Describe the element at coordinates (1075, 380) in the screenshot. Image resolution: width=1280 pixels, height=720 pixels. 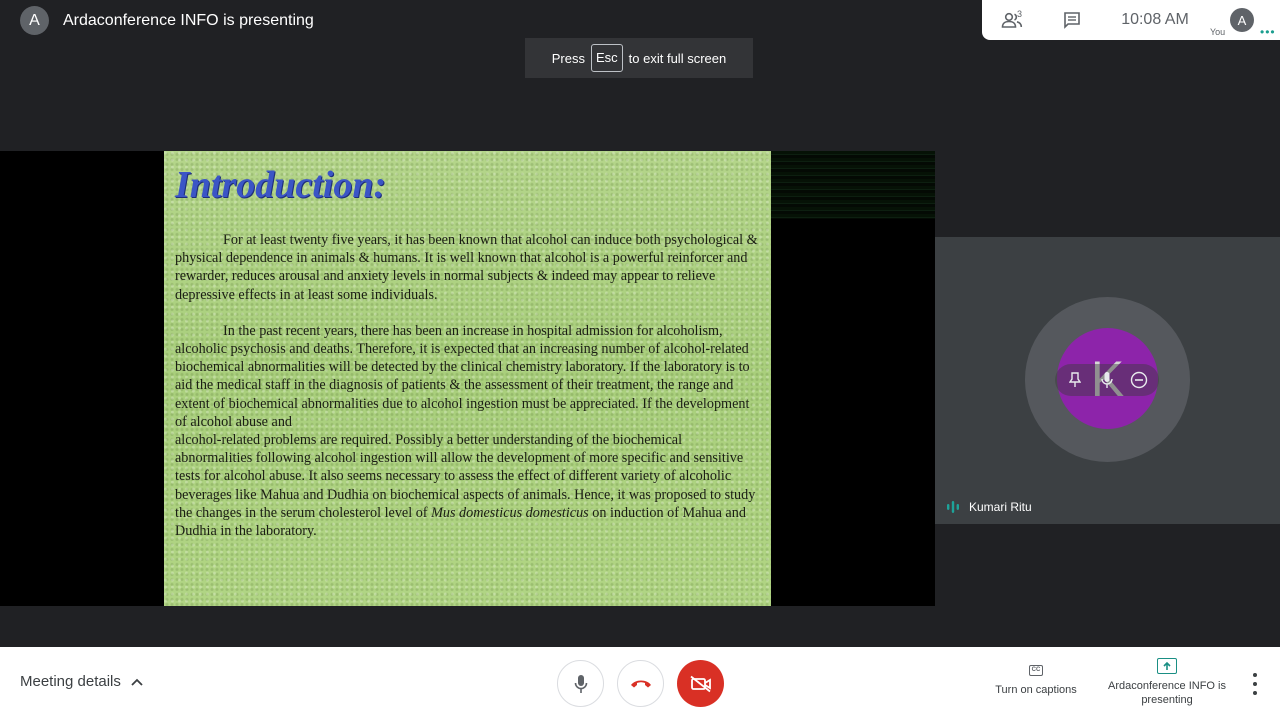
I see `pin-icon` at that location.